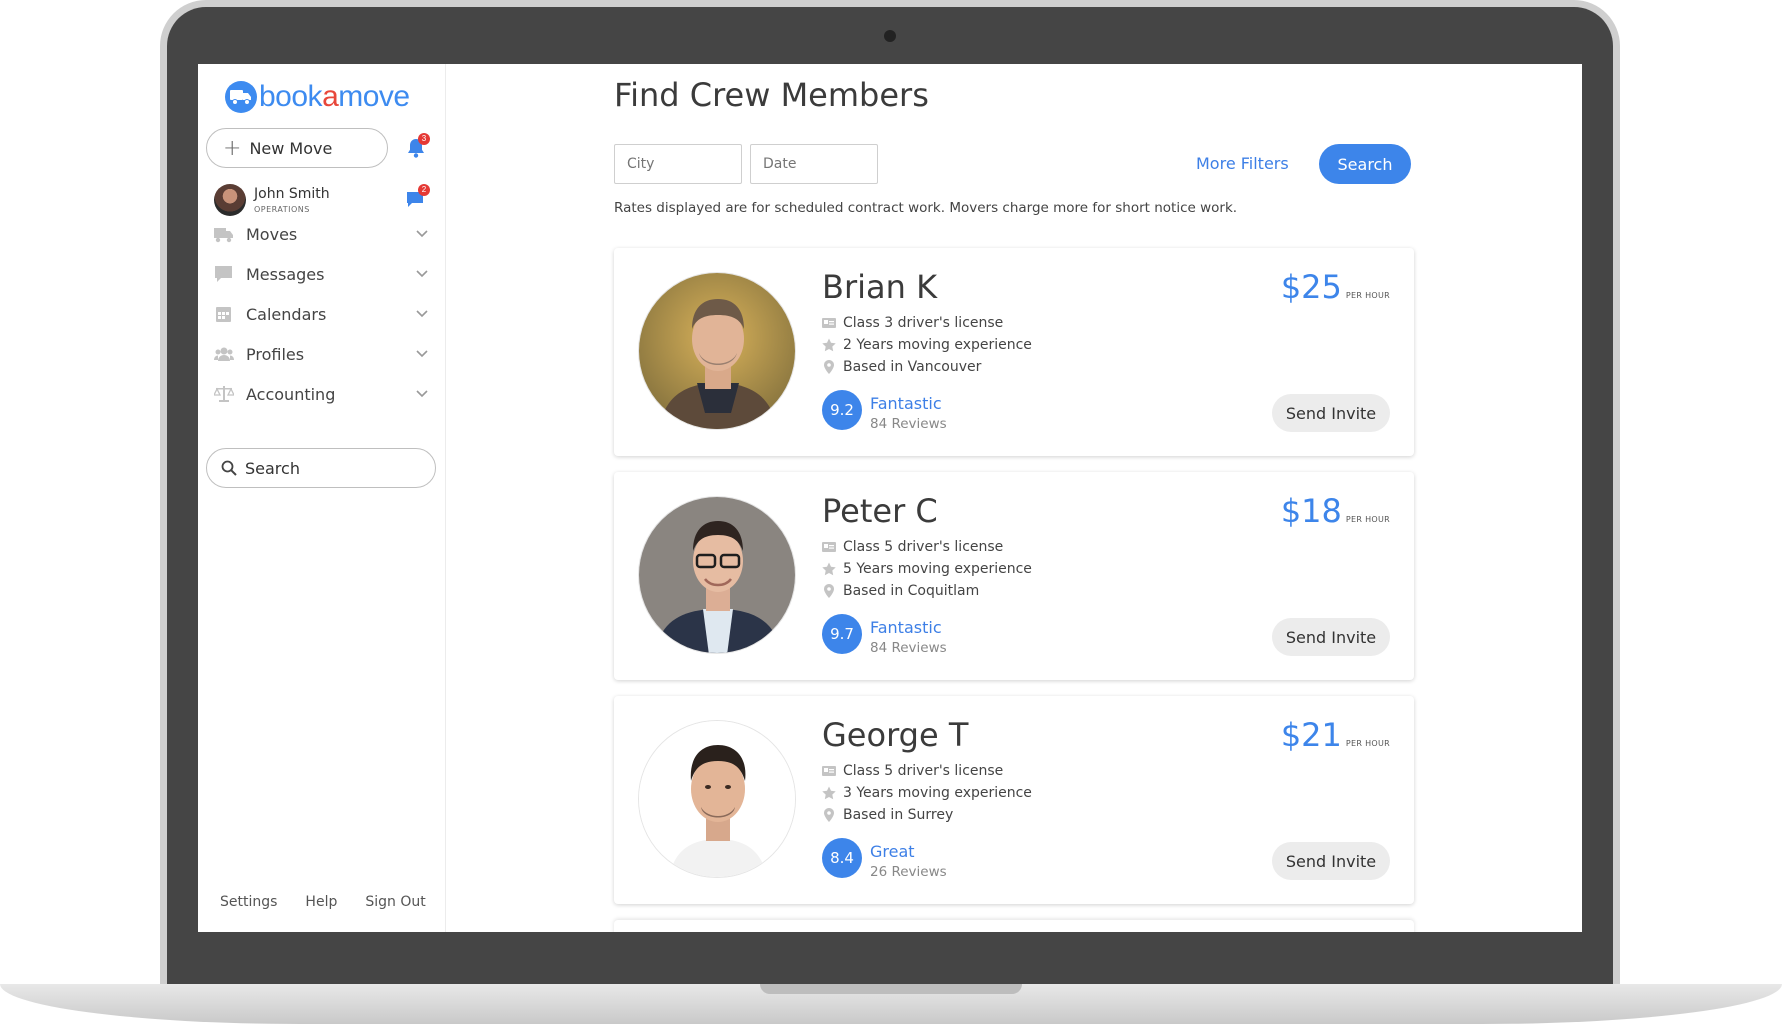 The width and height of the screenshot is (1782, 1024). I want to click on sidebar-item-label: Moves, so click(272, 234).